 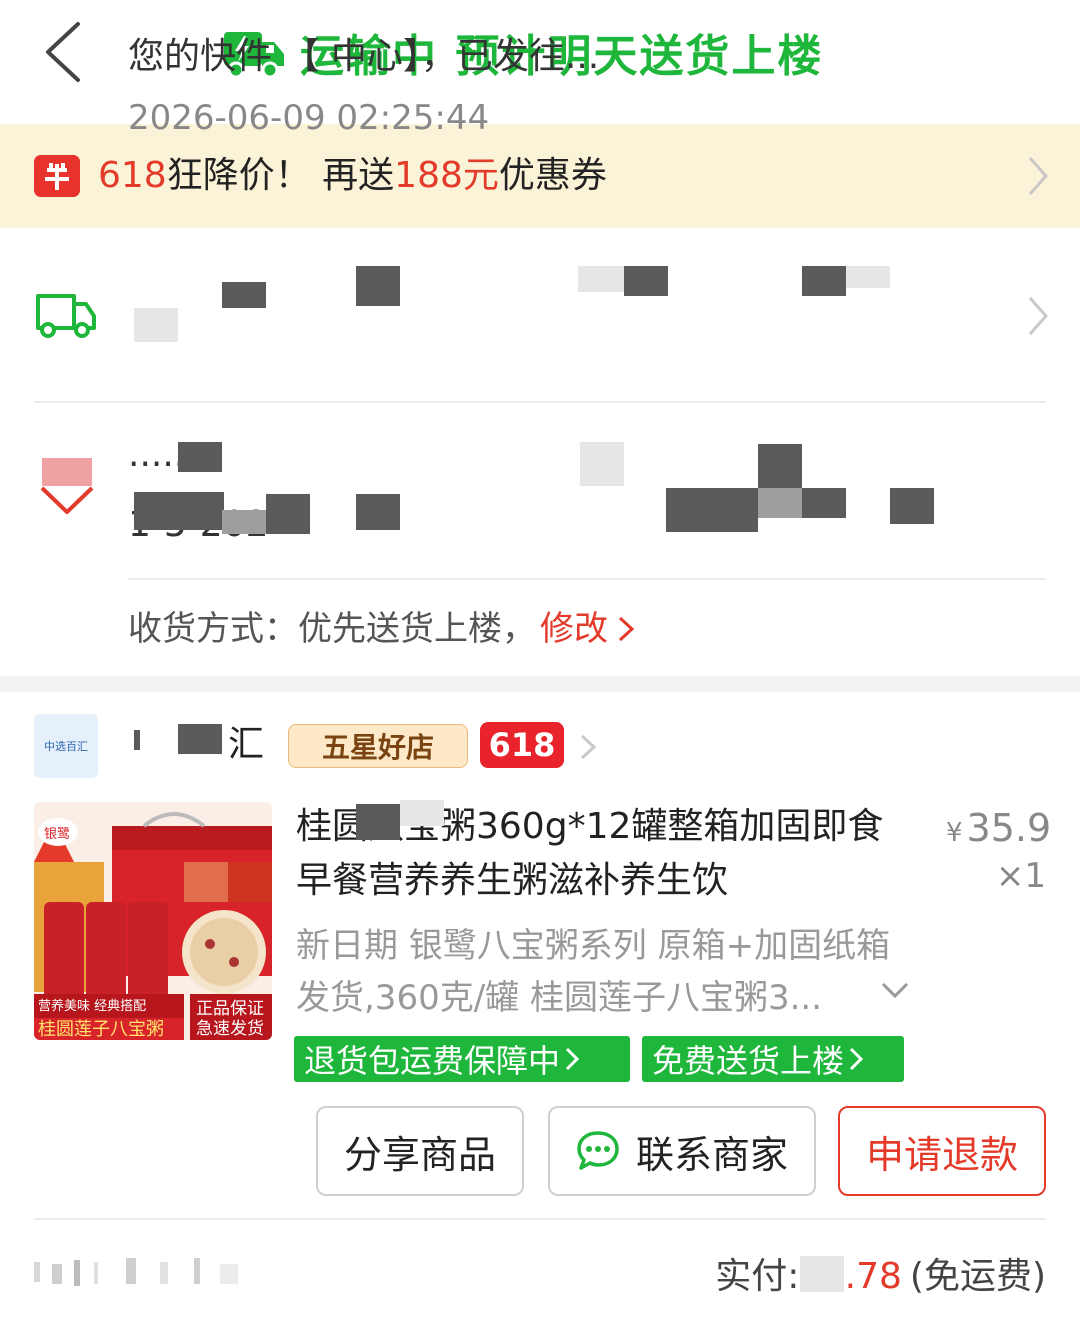 What do you see at coordinates (711, 1154) in the screenshot?
I see `contact-seller-label: 联系商家` at bounding box center [711, 1154].